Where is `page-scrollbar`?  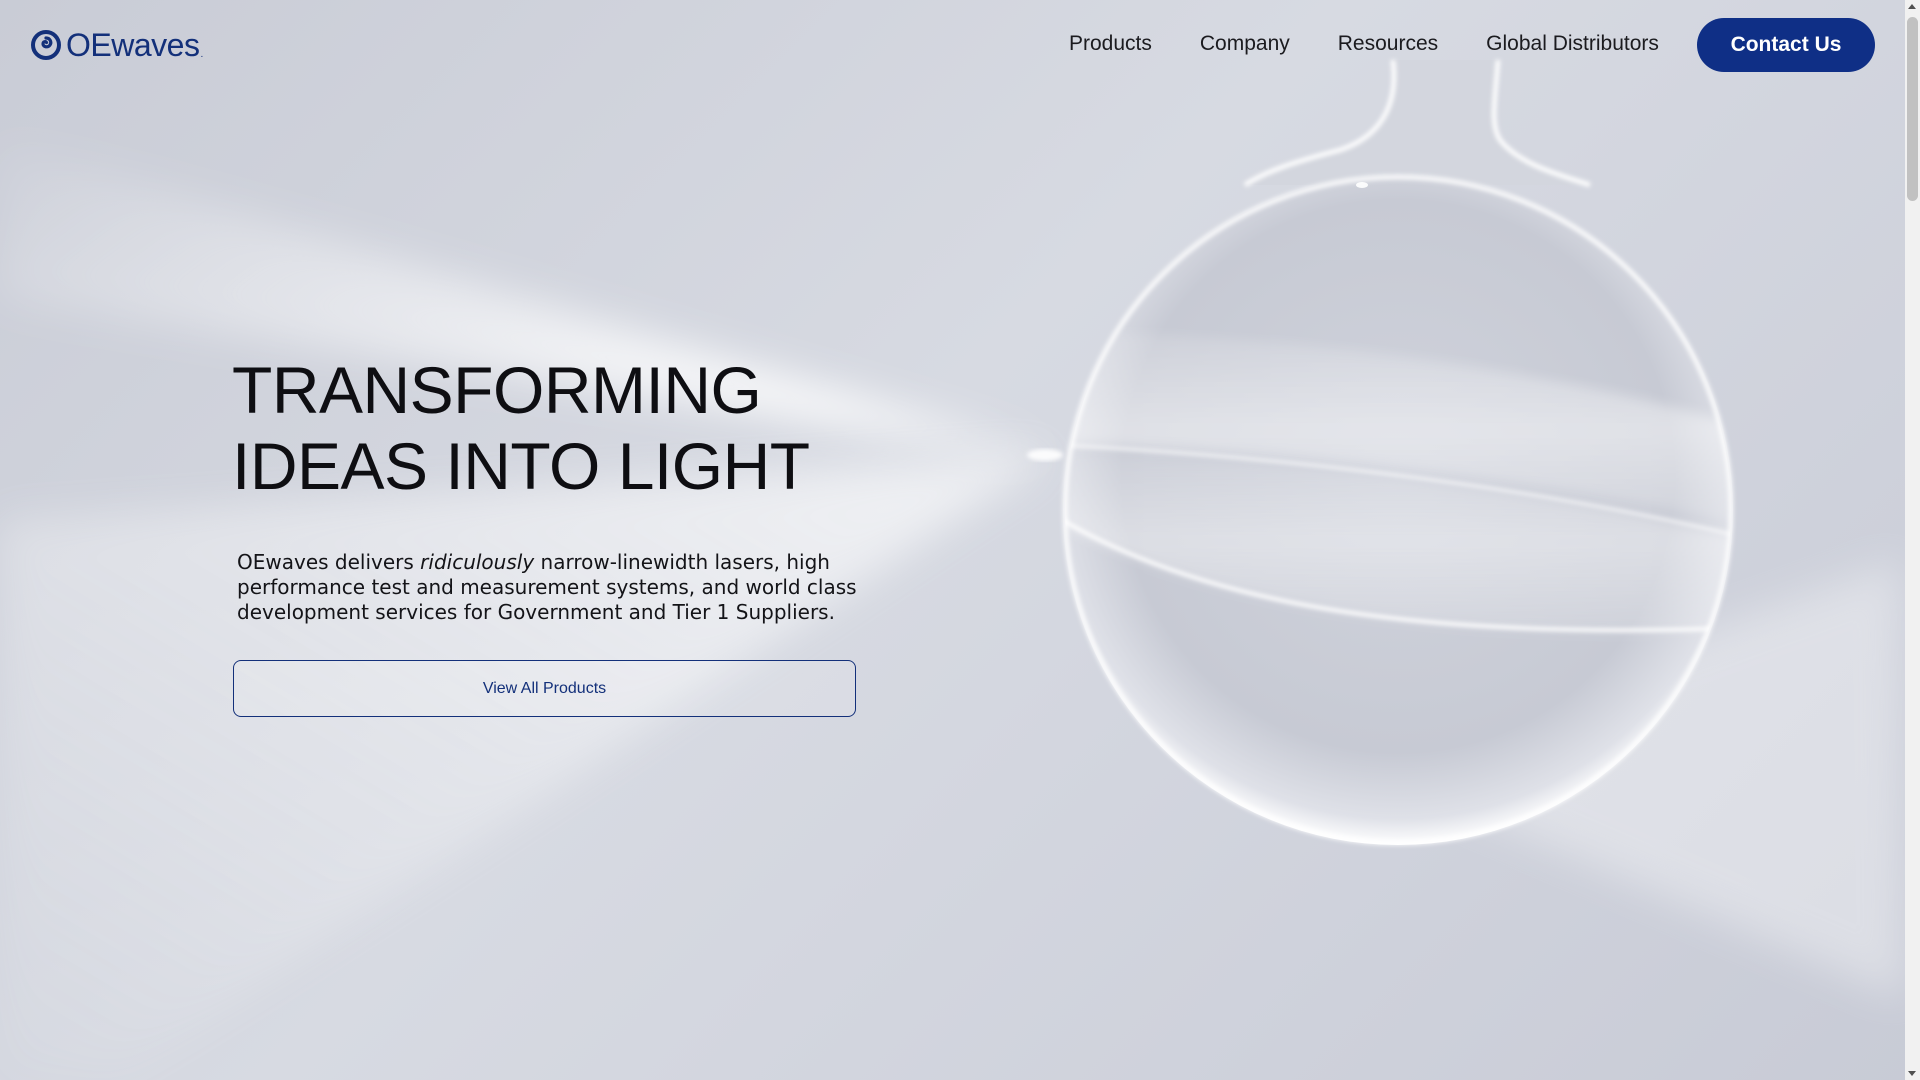
page-scrollbar is located at coordinates (1912, 540).